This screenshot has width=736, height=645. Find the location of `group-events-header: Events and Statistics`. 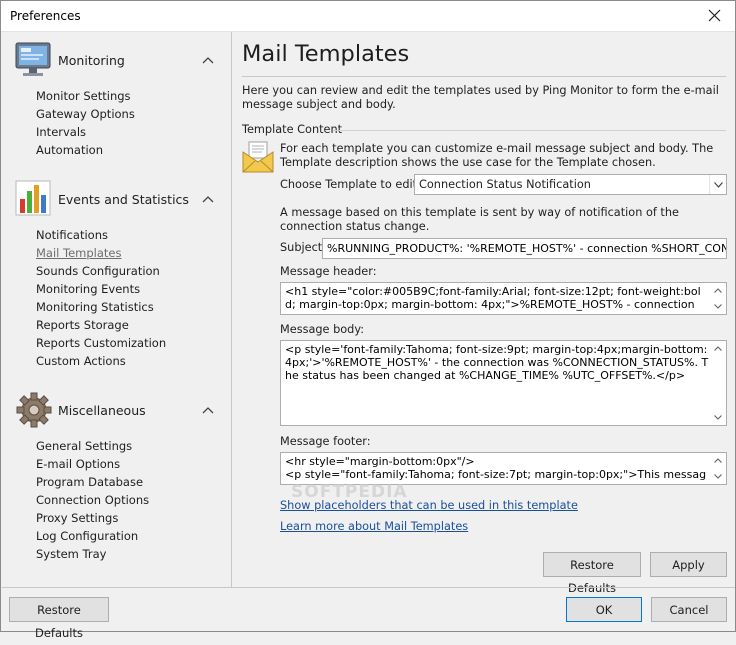

group-events-header: Events and Statistics is located at coordinates (116, 201).